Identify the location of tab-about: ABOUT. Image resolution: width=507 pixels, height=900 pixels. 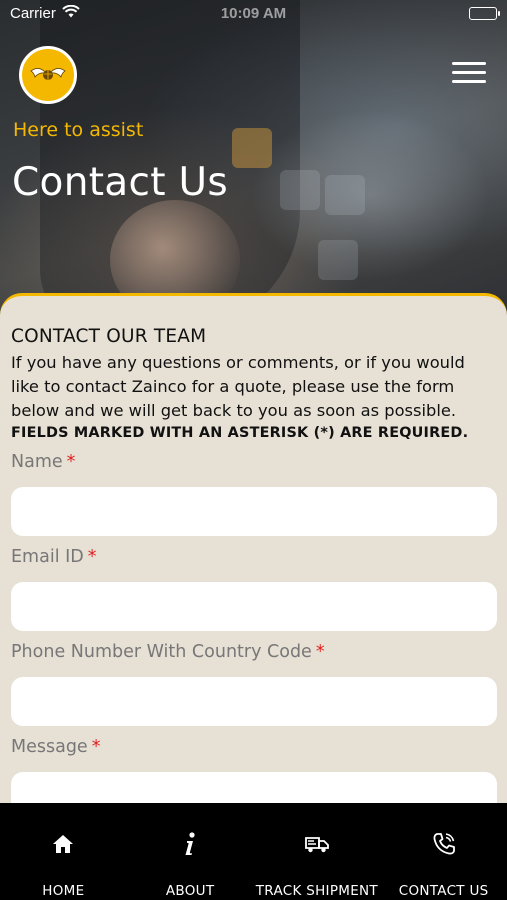
(190, 851).